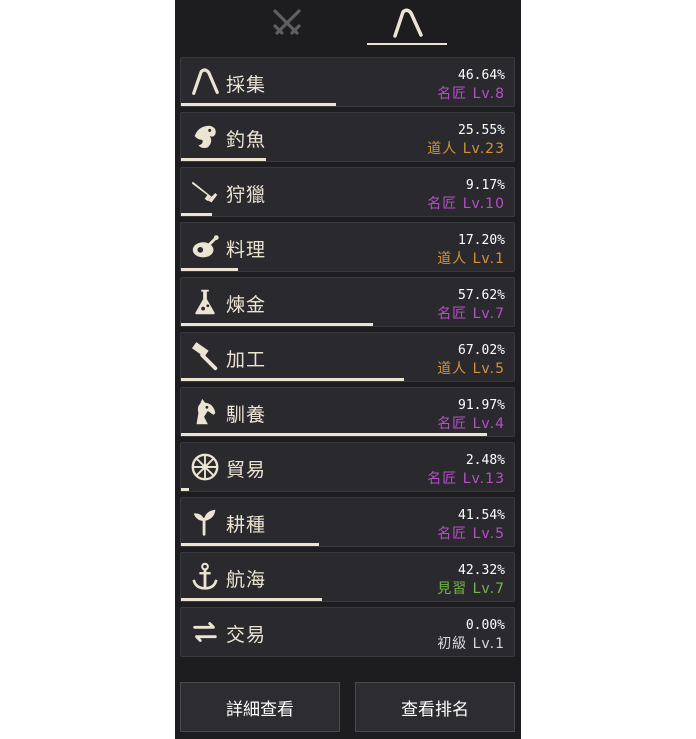 Image resolution: width=696 pixels, height=739 pixels. Describe the element at coordinates (481, 515) in the screenshot. I see `skill-percent: 41.54%` at that location.